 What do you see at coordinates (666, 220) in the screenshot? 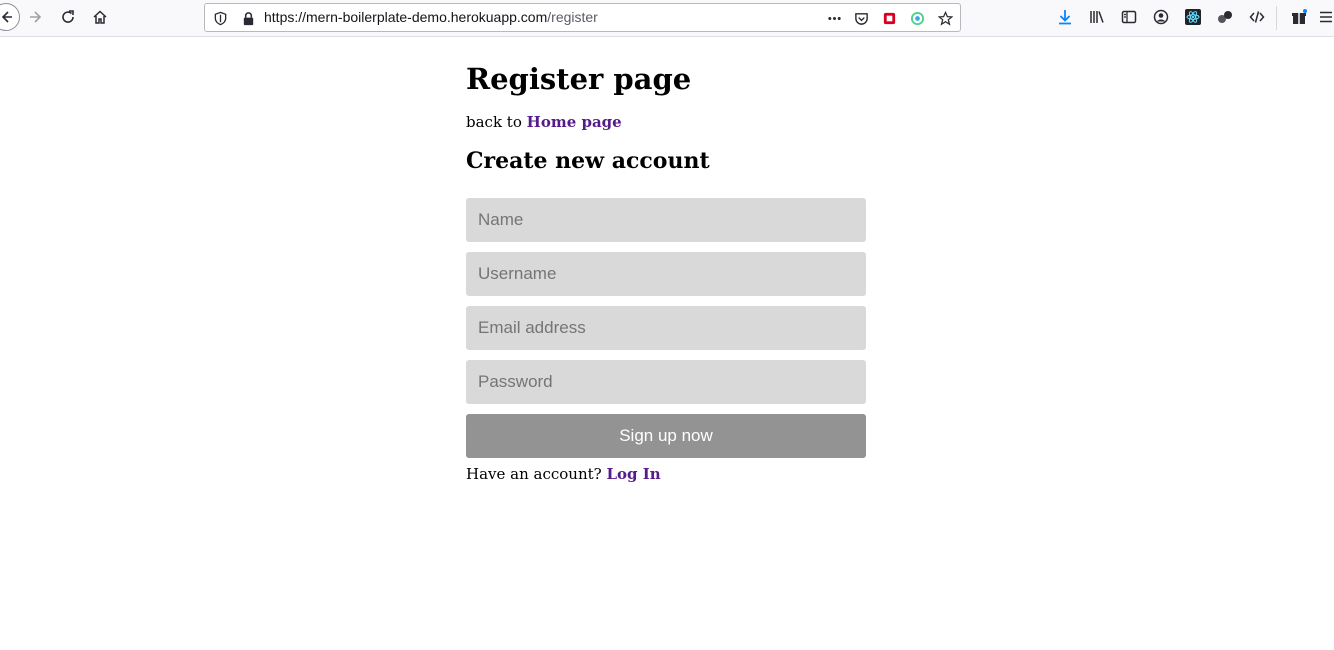
I see `name-input` at bounding box center [666, 220].